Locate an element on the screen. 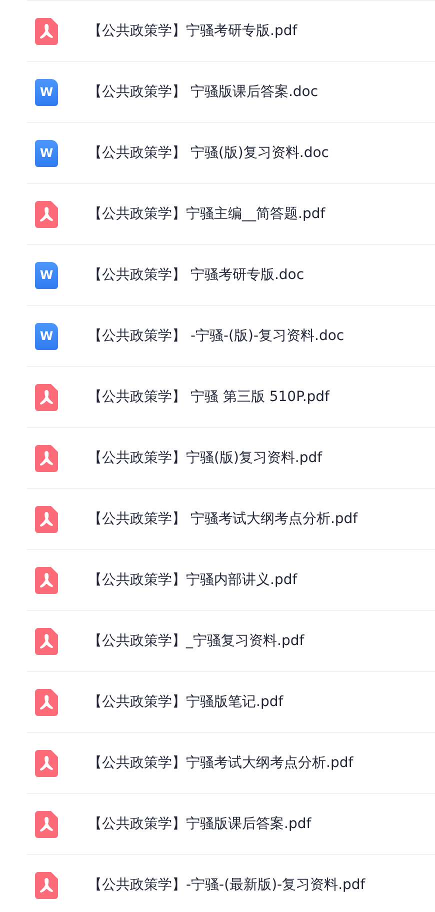  file-name: 【公共政策学】 宁骚考研专版.doc is located at coordinates (196, 275).